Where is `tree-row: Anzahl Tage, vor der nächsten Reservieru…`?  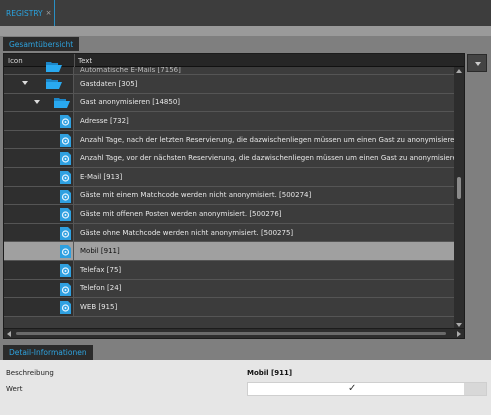
tree-row: Anzahl Tage, vor der nächsten Reservieru… is located at coordinates (230, 158).